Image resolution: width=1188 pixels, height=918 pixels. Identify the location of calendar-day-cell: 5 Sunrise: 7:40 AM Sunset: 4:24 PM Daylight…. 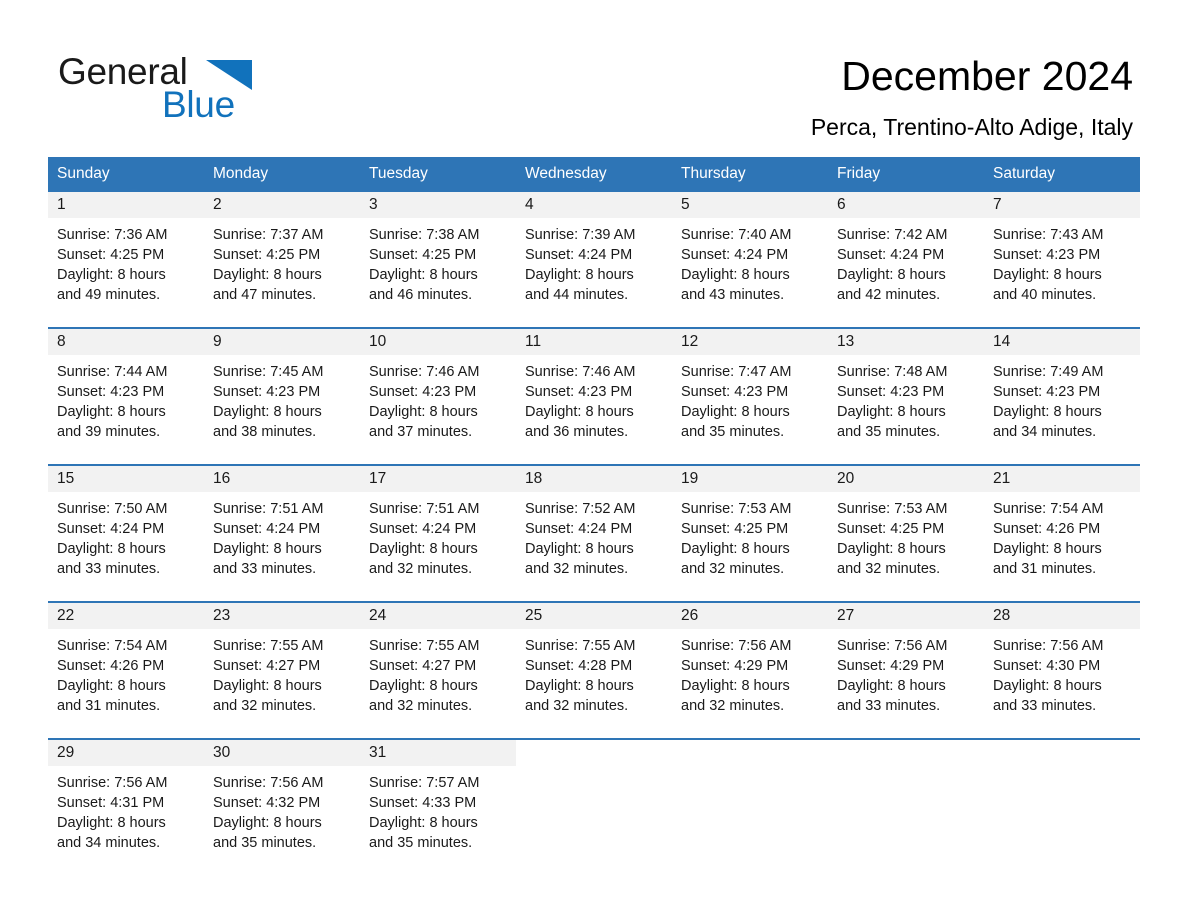
(750, 260).